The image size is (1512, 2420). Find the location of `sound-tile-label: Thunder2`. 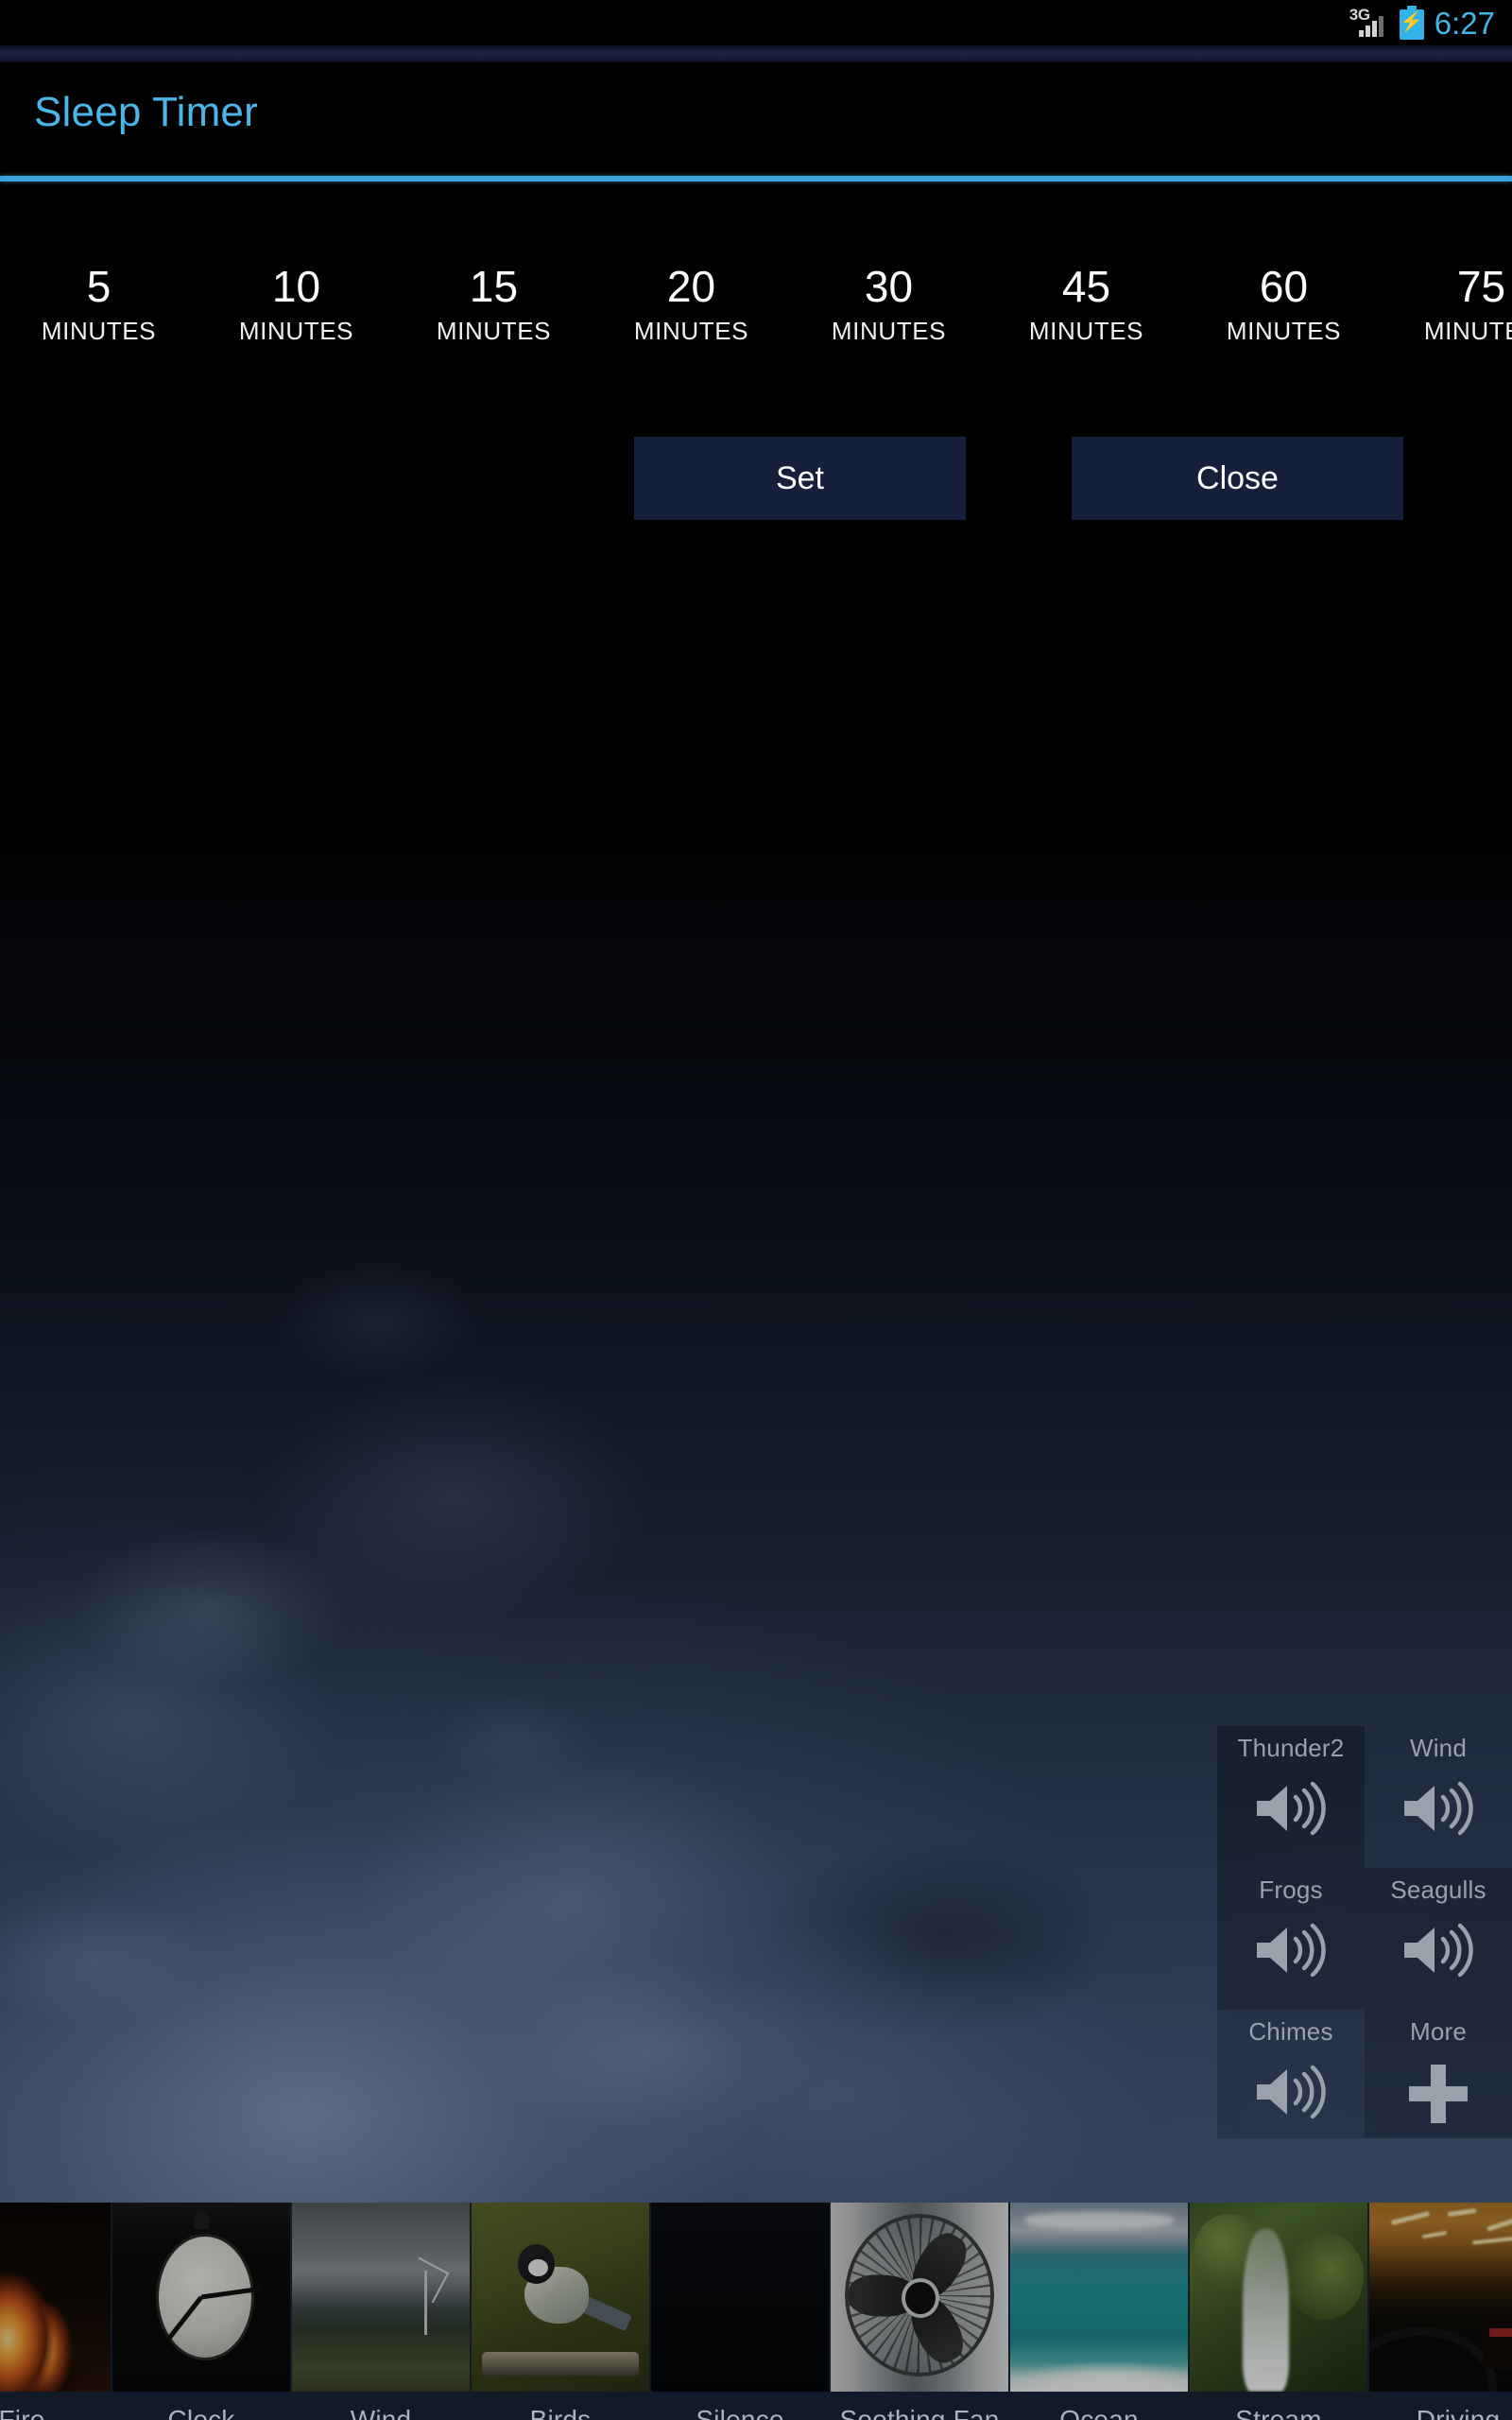

sound-tile-label: Thunder2 is located at coordinates (1291, 1748).